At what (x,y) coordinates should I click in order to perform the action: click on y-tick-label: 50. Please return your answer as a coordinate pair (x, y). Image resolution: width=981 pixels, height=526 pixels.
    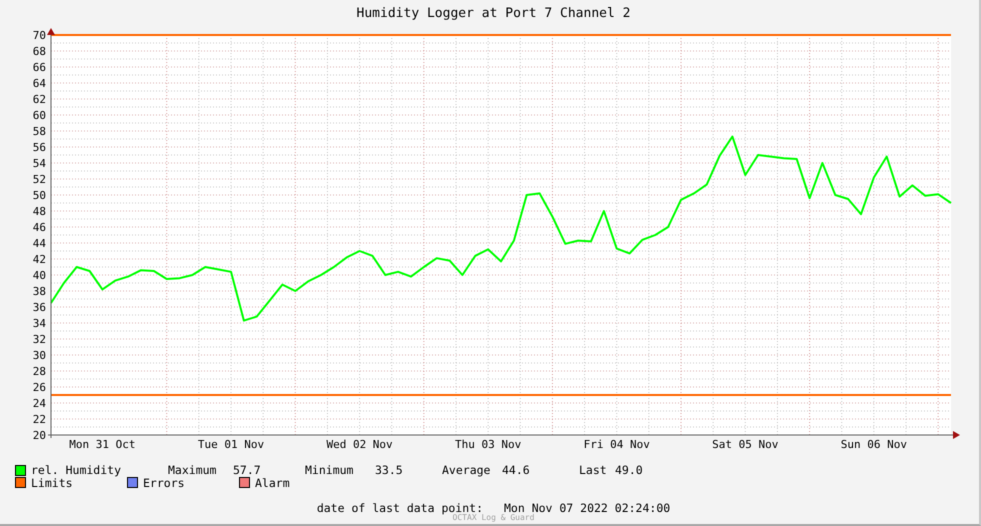
    Looking at the image, I should click on (39, 195).